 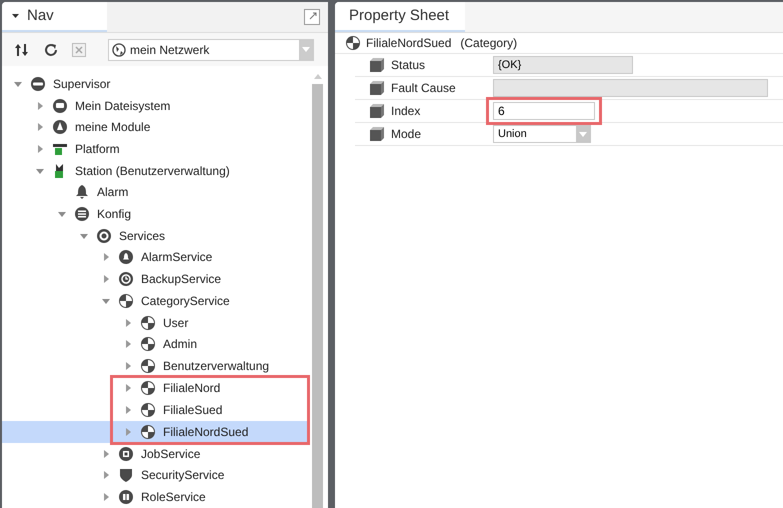 What do you see at coordinates (156, 193) in the screenshot?
I see `tree-row: Alarm` at bounding box center [156, 193].